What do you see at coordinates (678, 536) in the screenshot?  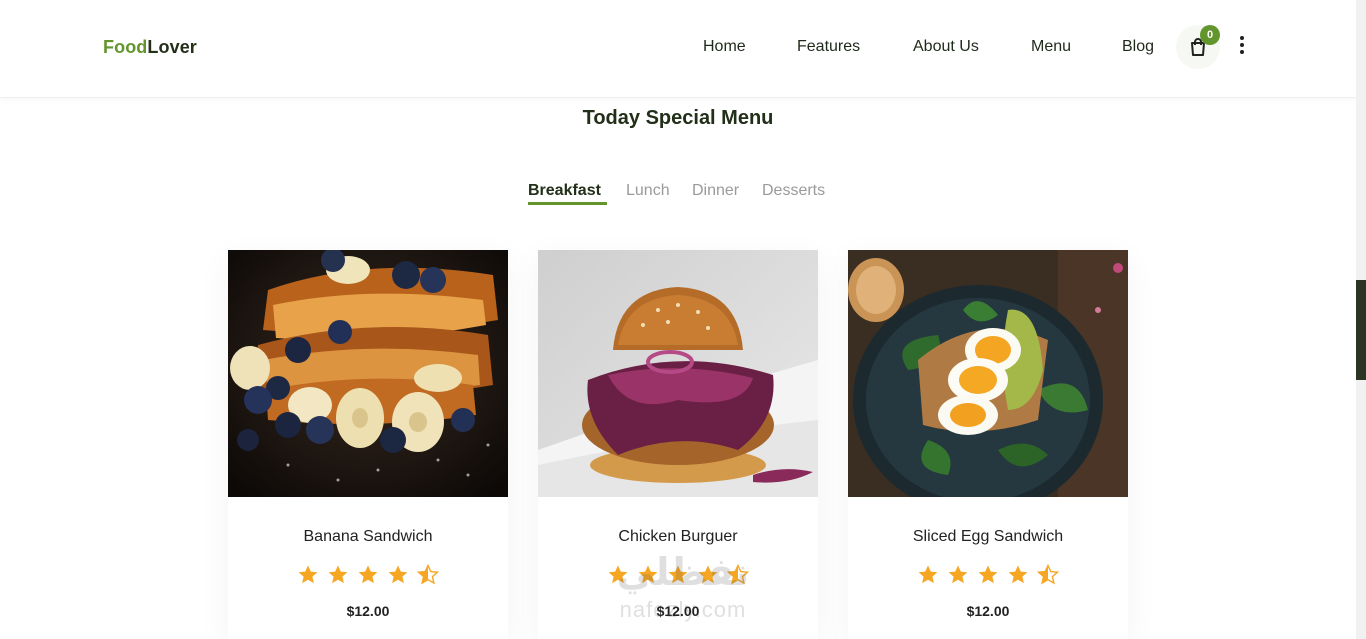 I see `card-title: Chicken Burguer` at bounding box center [678, 536].